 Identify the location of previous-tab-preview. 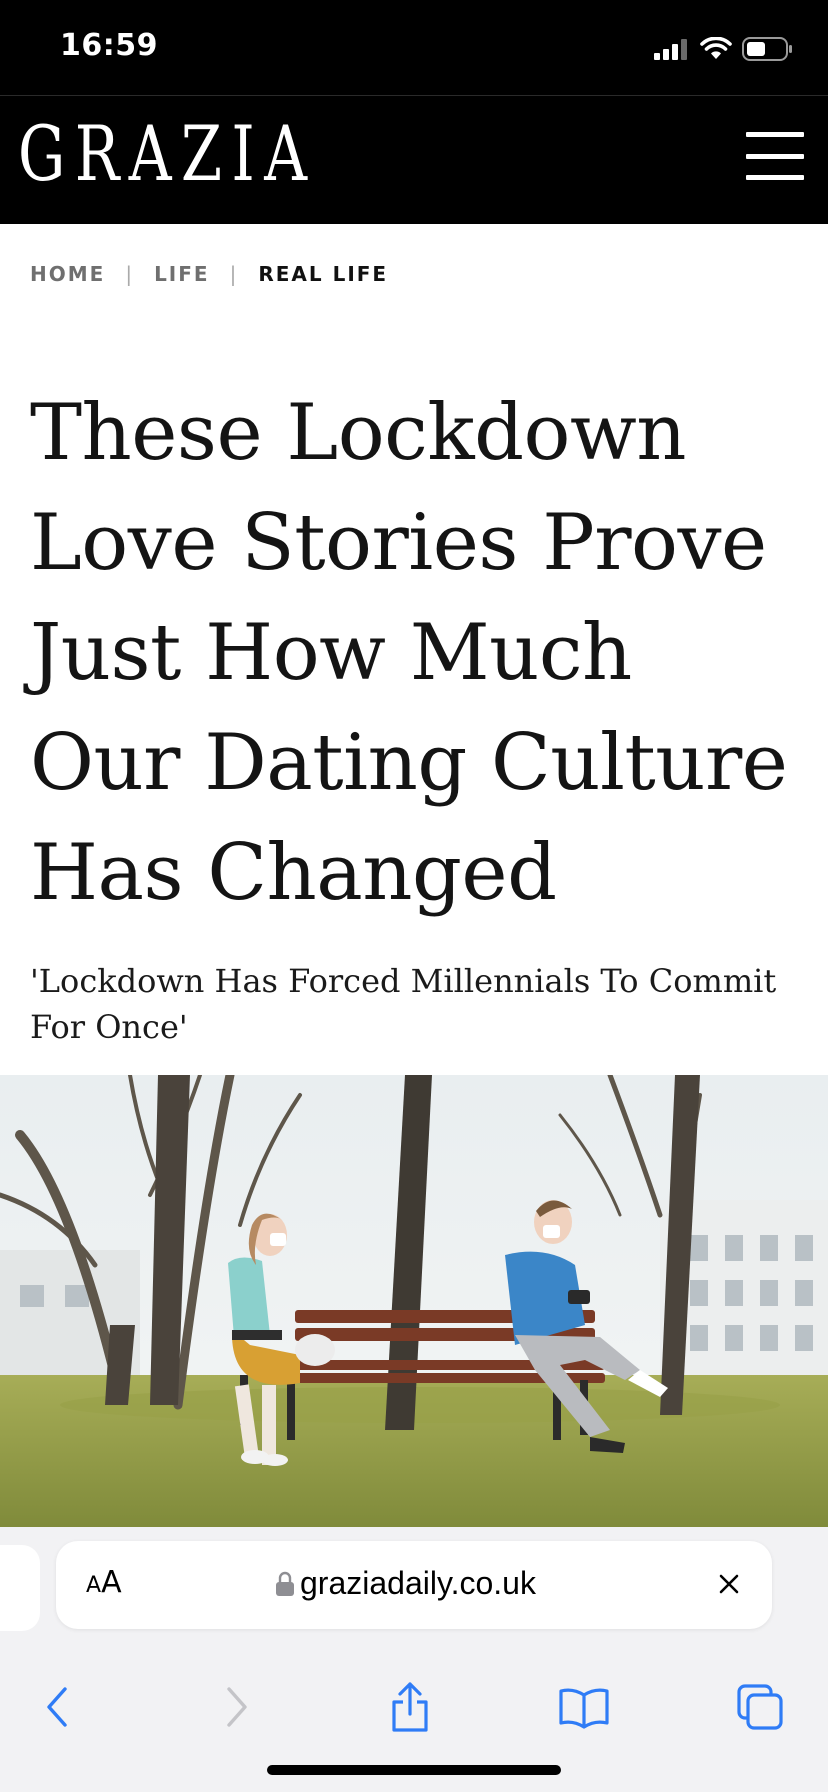
(20, 1588).